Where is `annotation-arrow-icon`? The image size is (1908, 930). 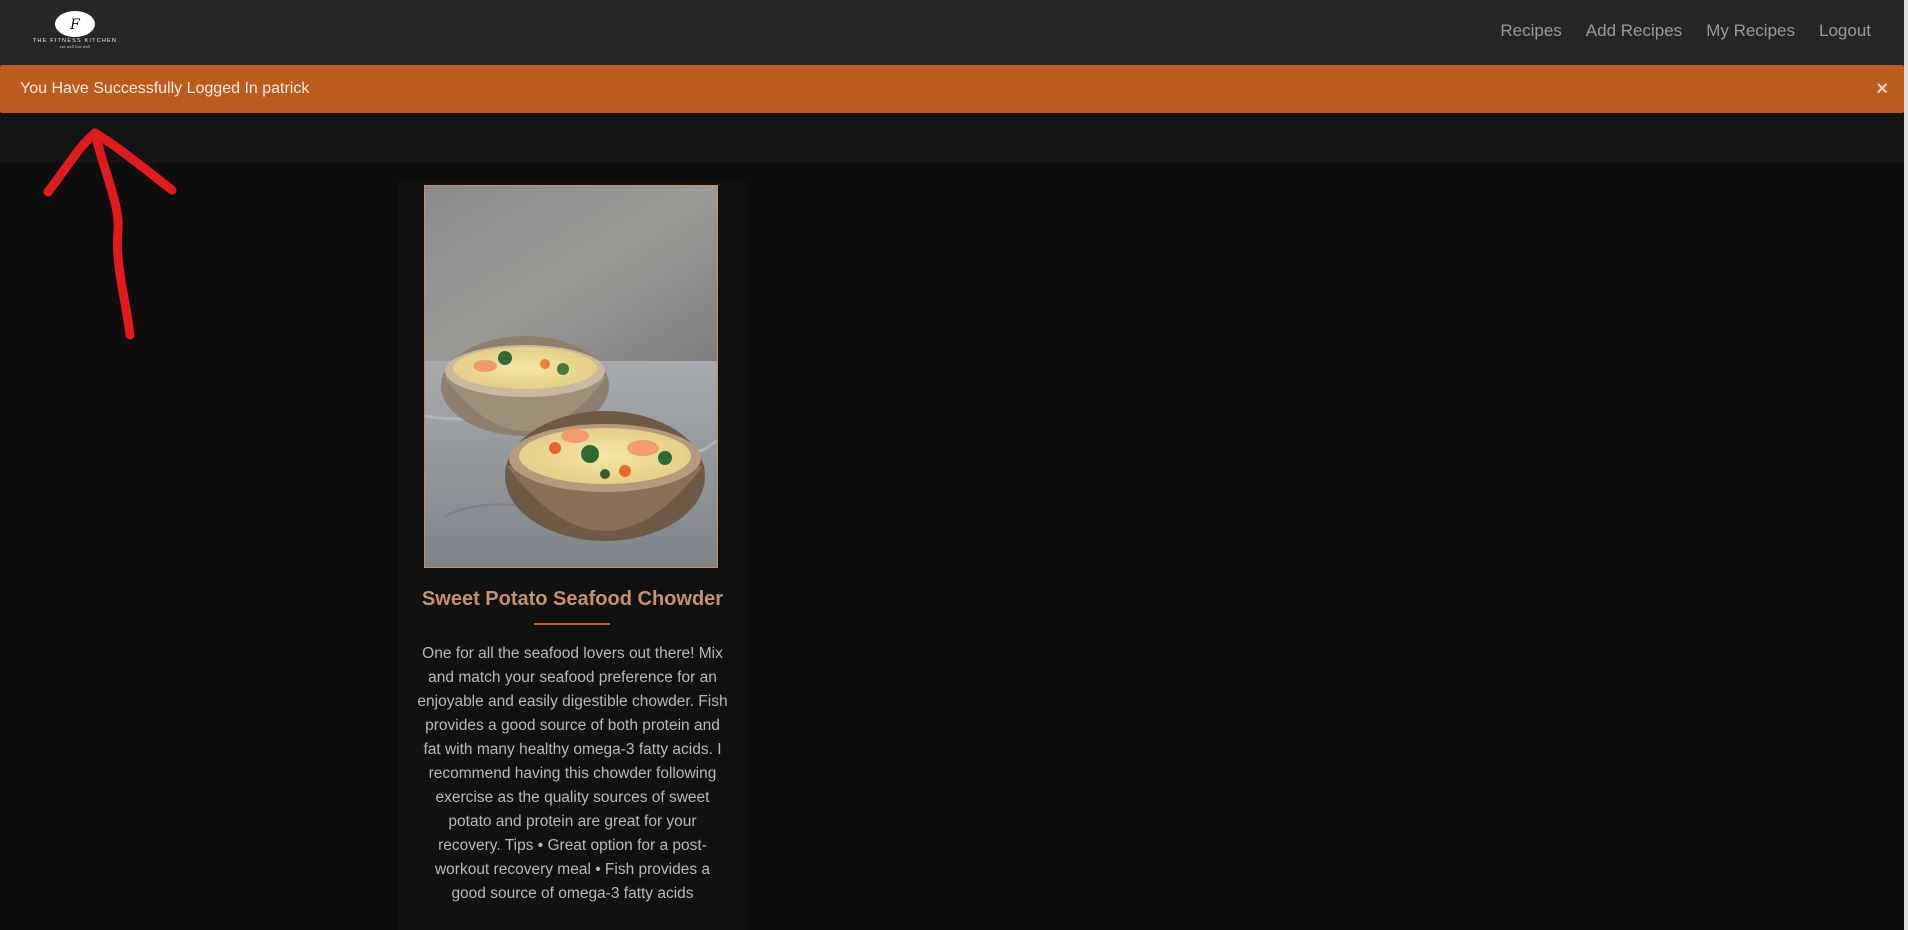
annotation-arrow-icon is located at coordinates (110, 234).